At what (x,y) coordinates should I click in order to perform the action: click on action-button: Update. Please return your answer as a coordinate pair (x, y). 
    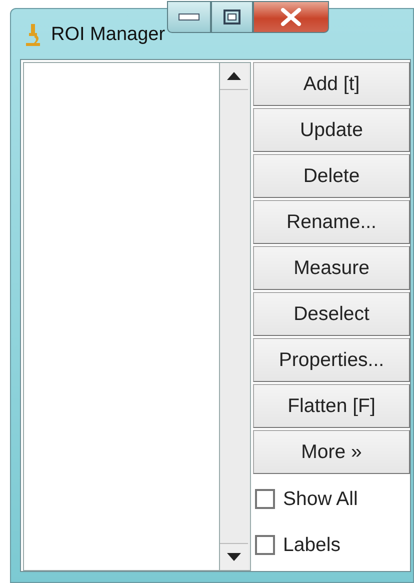
    Looking at the image, I should click on (331, 130).